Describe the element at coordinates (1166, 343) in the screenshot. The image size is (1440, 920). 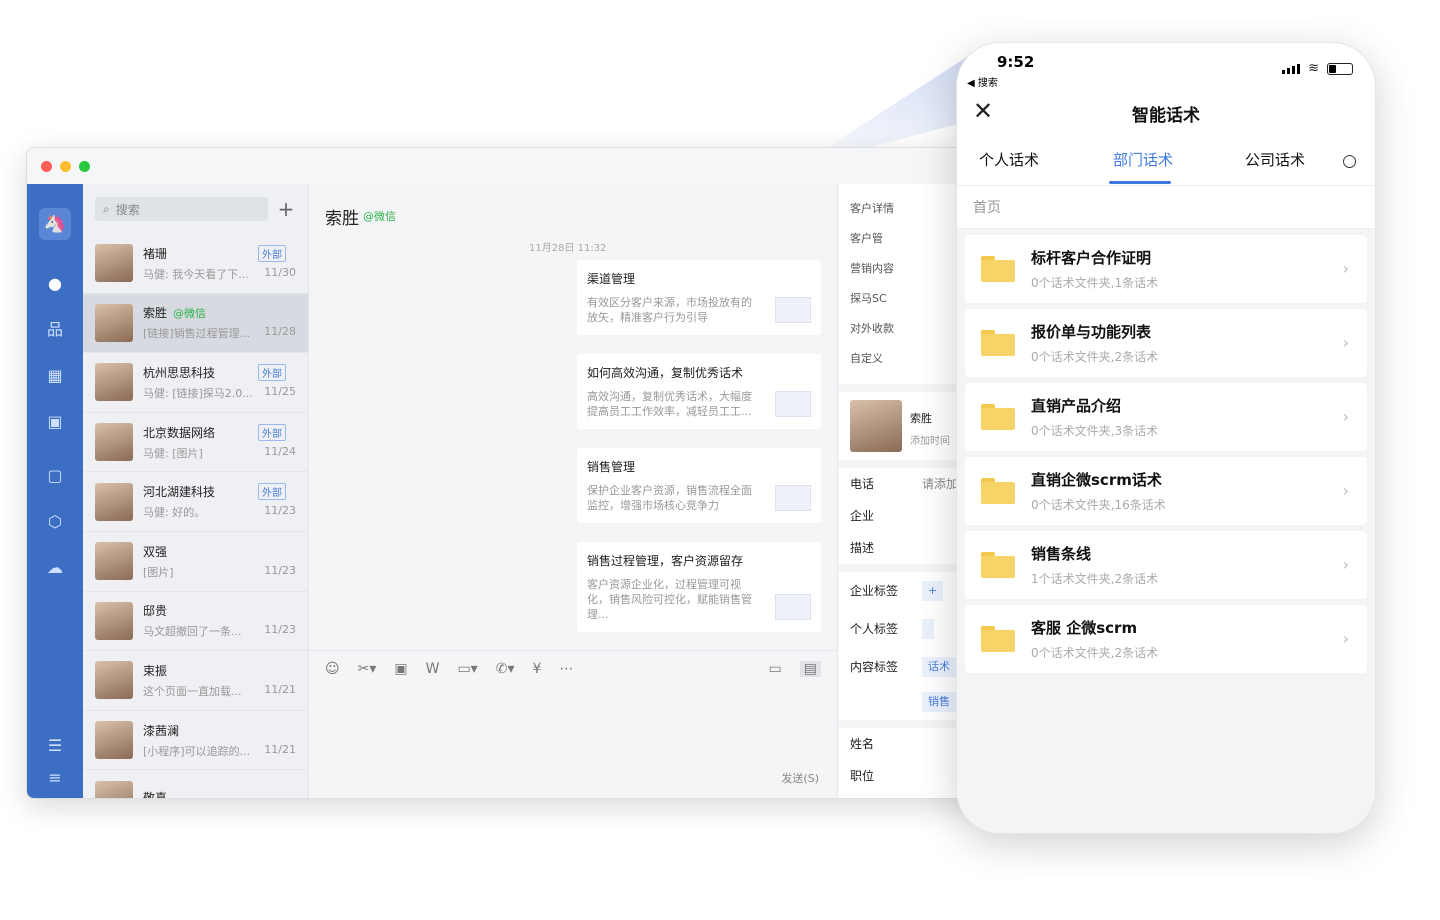
I see `folder-item: 报价单与功能列表 0个话术文件夹,2条话术 ›` at that location.